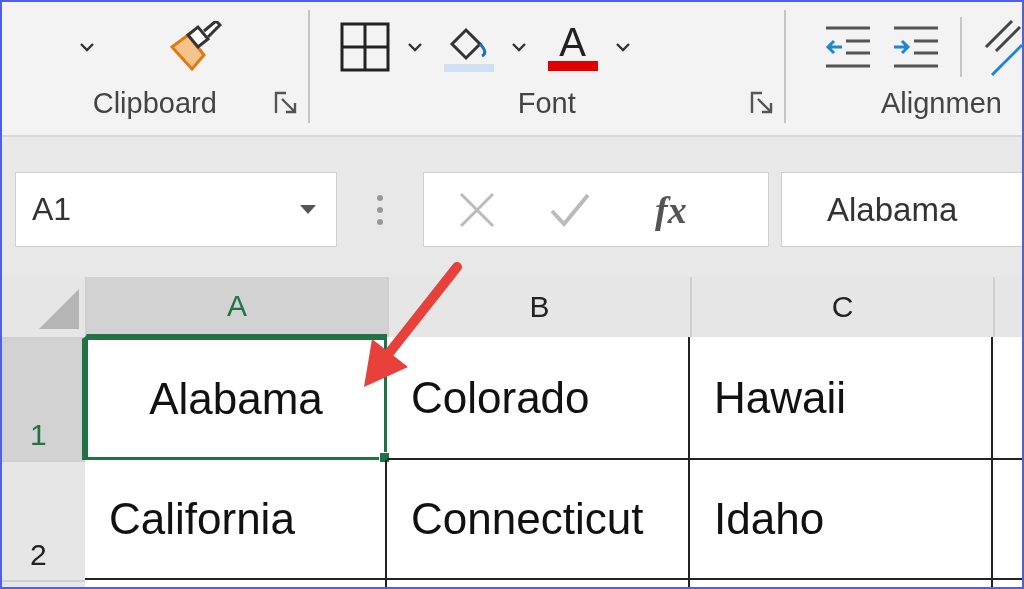 This screenshot has height=589, width=1024. I want to click on cell-reference: A1, so click(52, 209).